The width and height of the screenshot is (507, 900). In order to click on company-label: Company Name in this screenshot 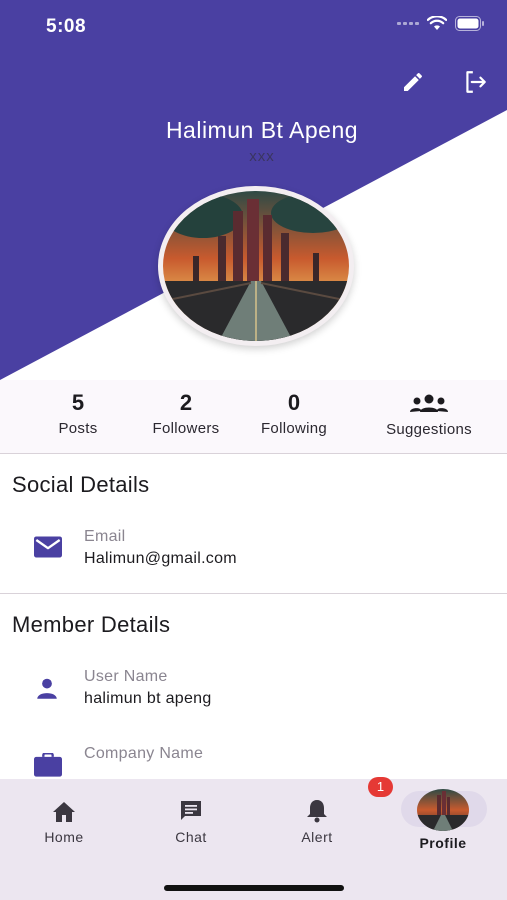, I will do `click(144, 753)`.